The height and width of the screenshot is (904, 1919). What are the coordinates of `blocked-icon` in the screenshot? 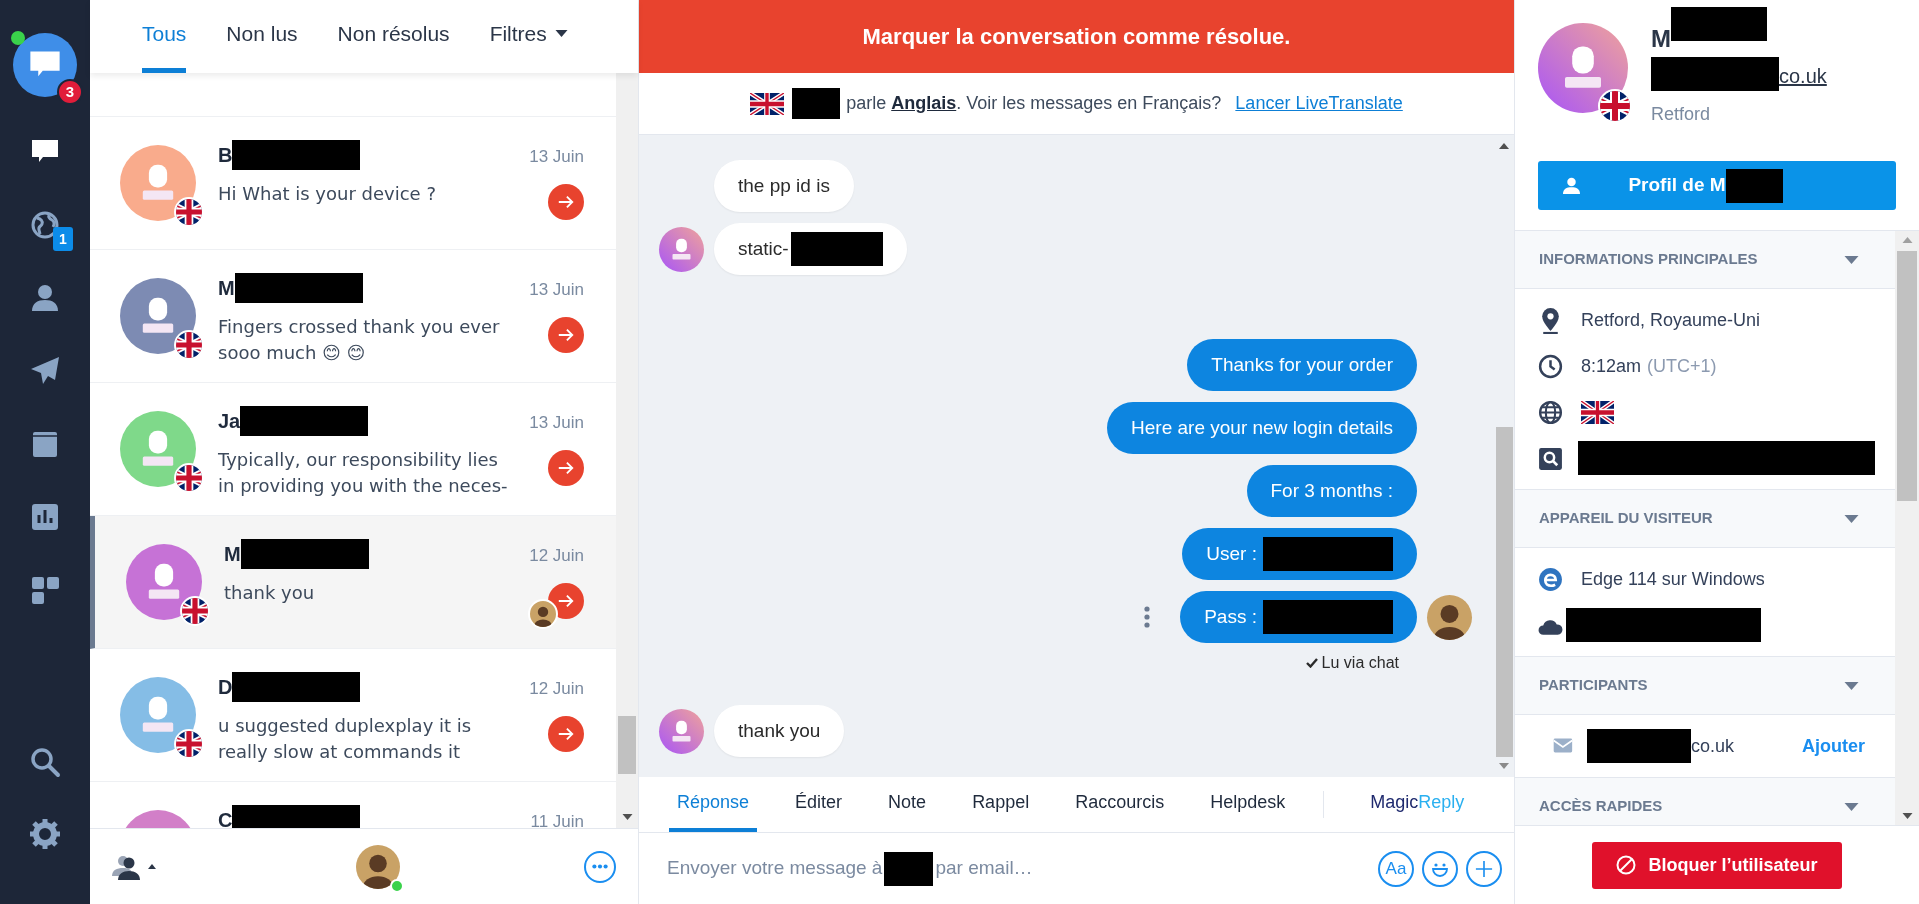 It's located at (1626, 865).